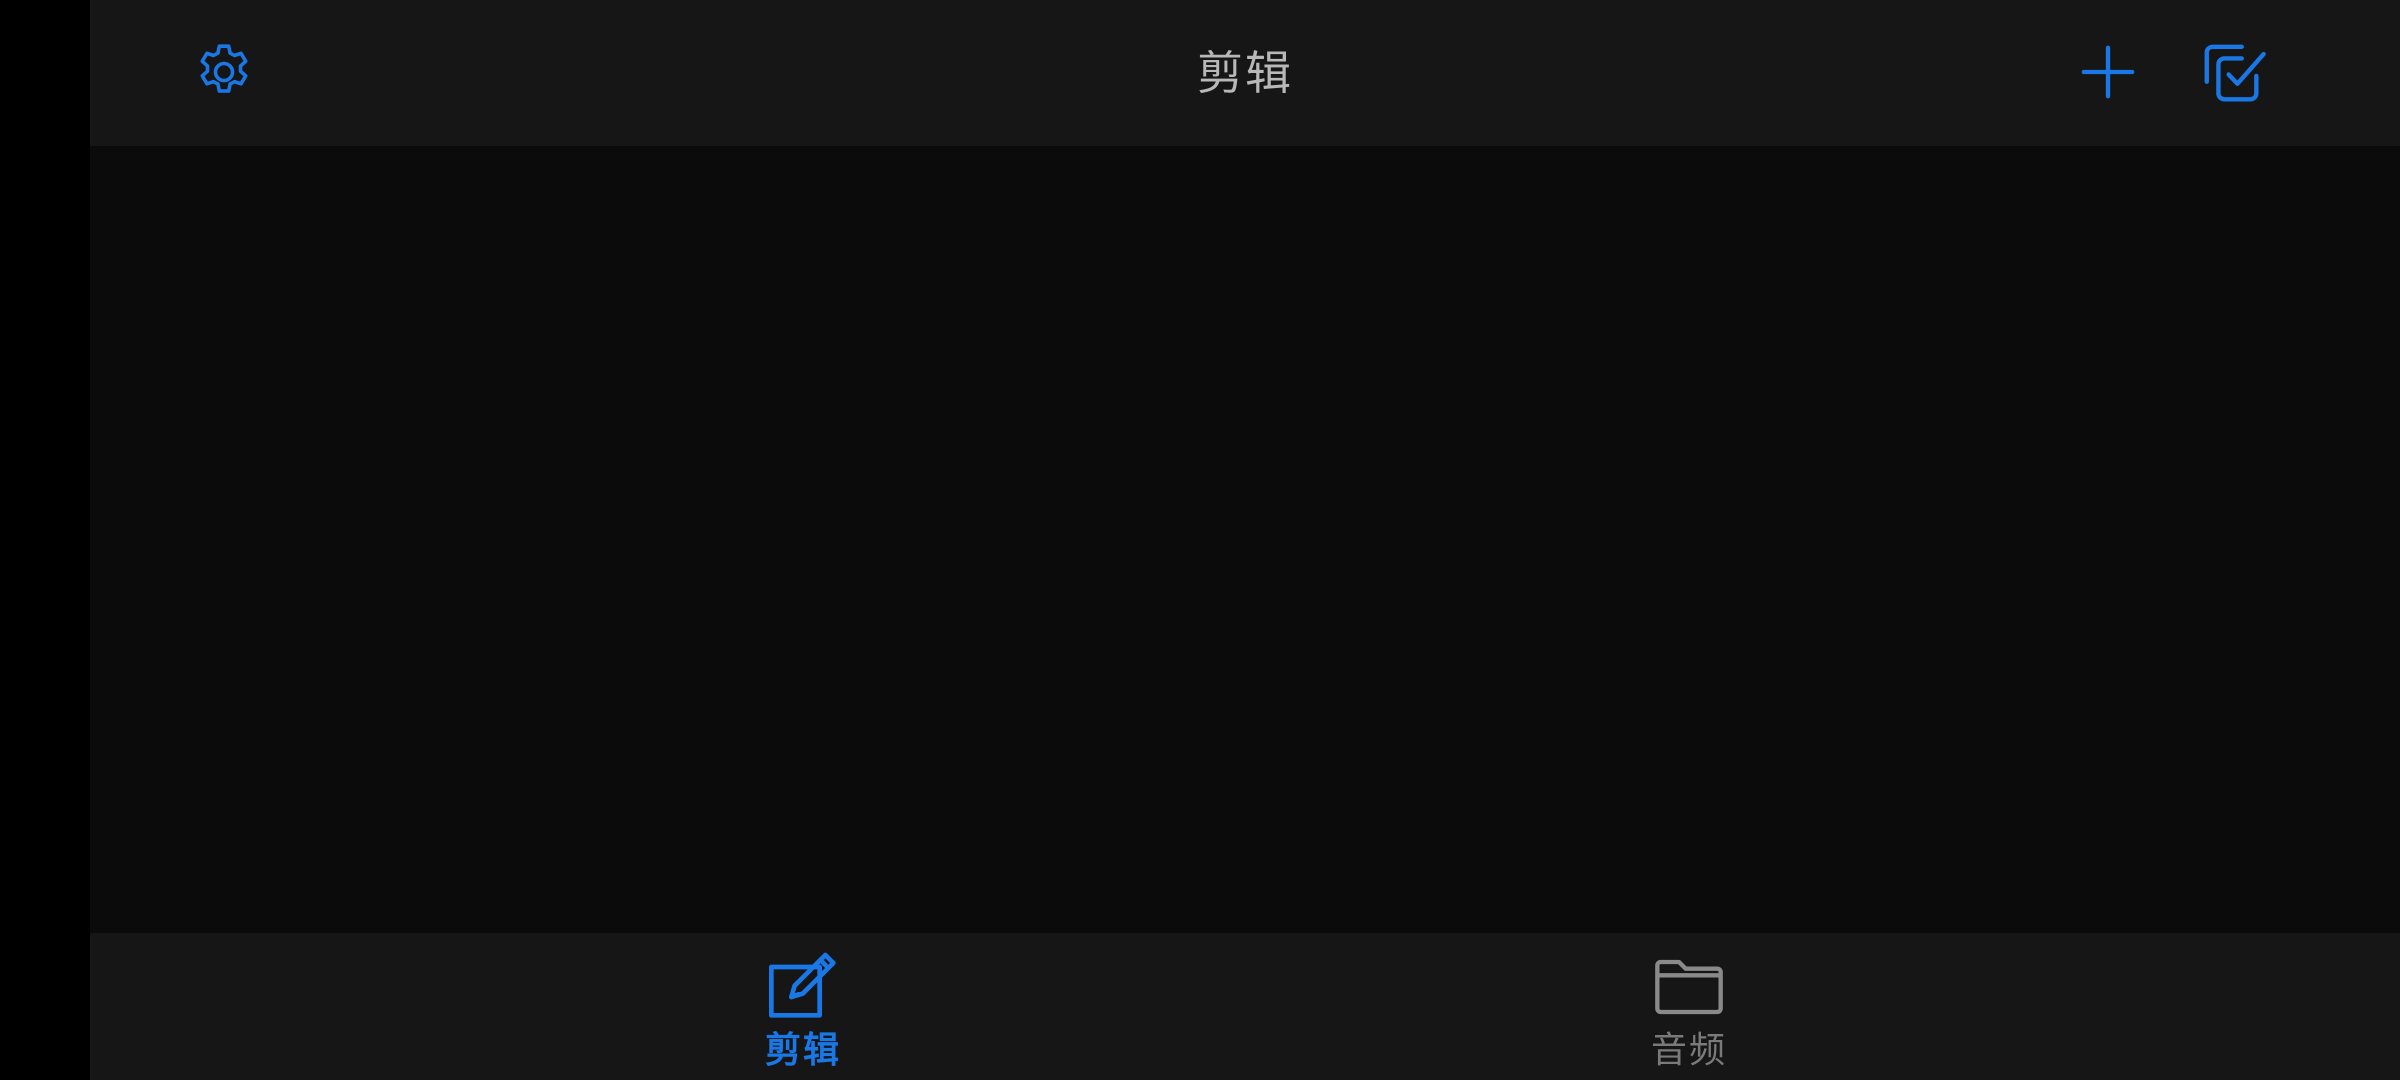 This screenshot has height=1080, width=2400. What do you see at coordinates (1245, 1006) in the screenshot?
I see `bottom-tab-bar: 剪辑 音频` at bounding box center [1245, 1006].